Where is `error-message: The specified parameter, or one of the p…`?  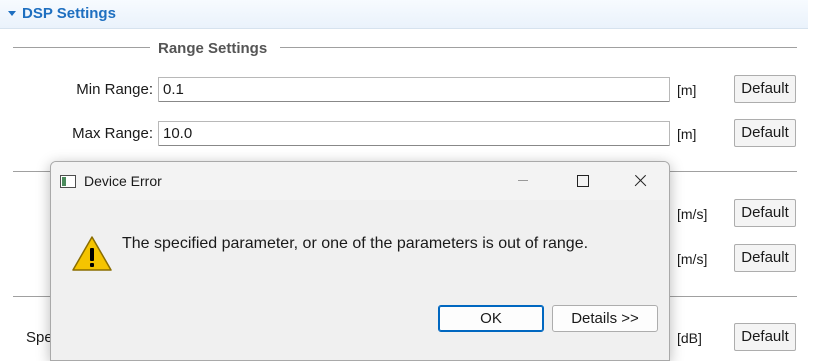
error-message: The specified parameter, or one of the p… is located at coordinates (355, 243).